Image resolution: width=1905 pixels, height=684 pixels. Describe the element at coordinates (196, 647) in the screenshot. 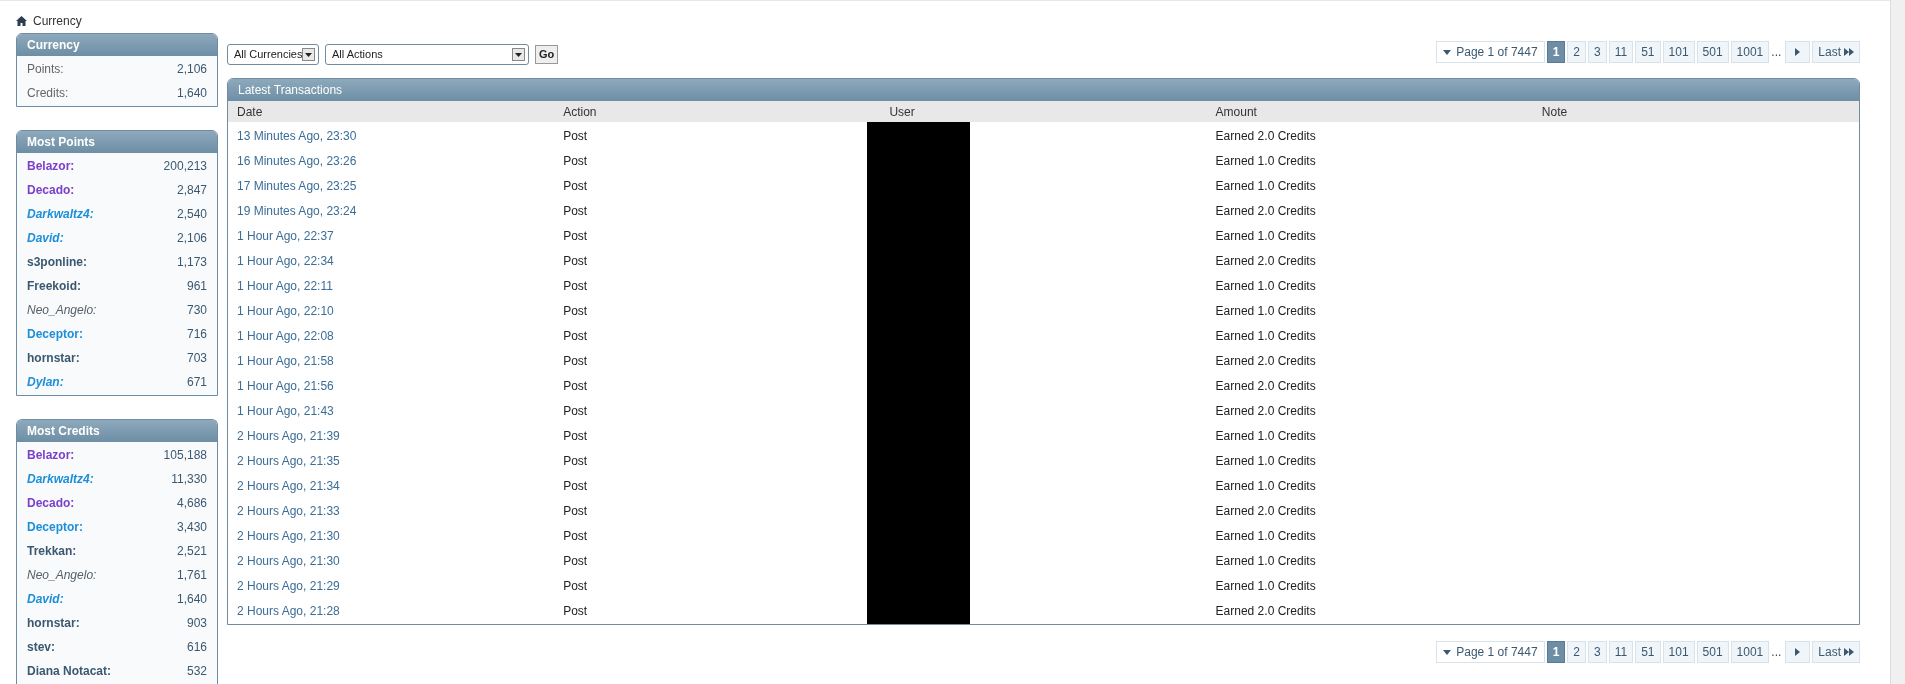

I see `stat-value: 616` at that location.